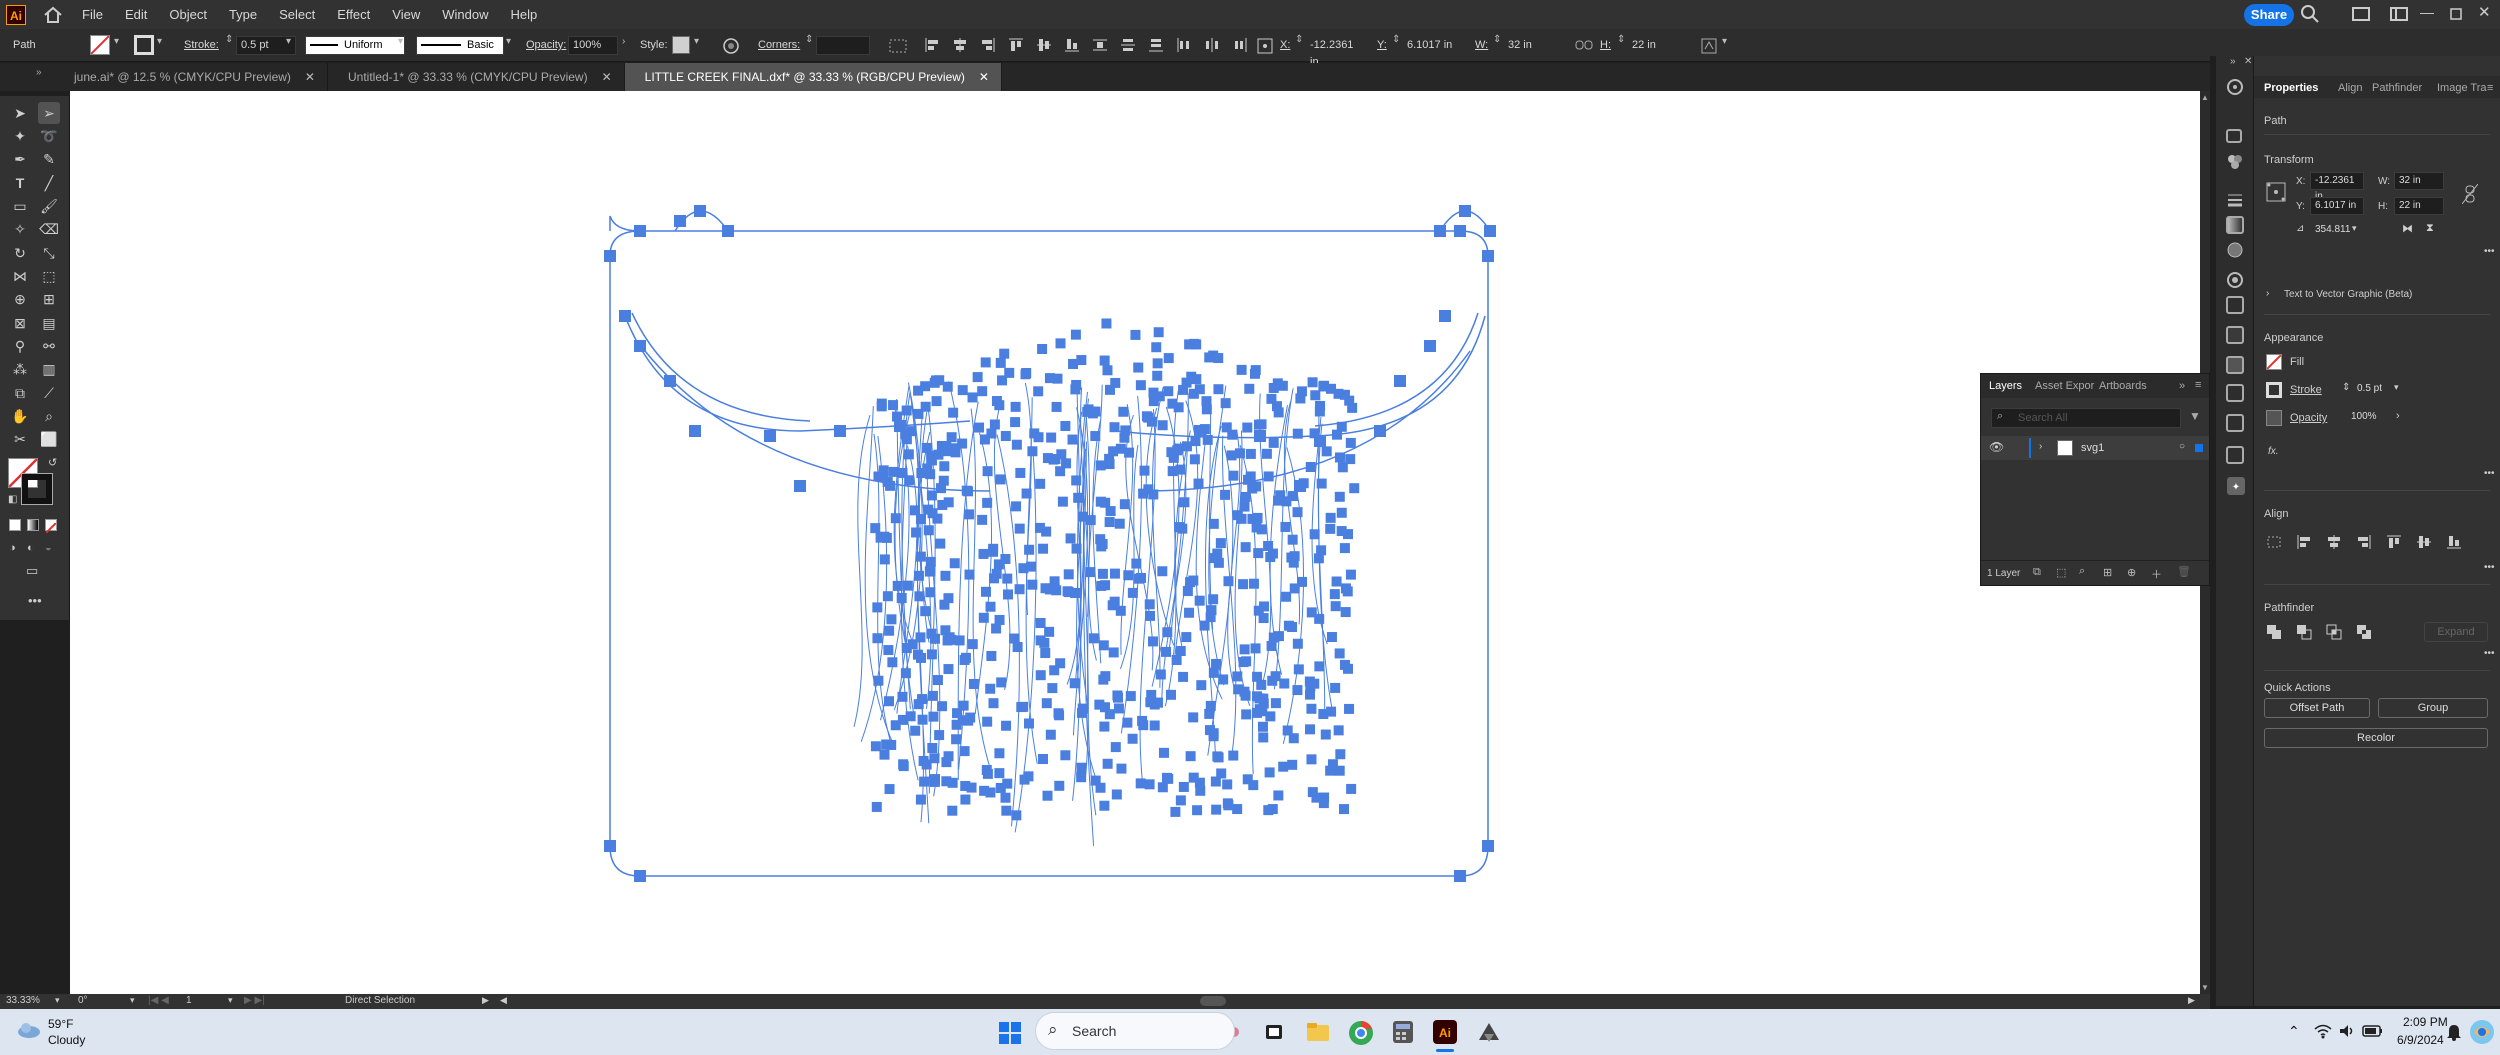  I want to click on angle-dropdown-icon: ▾, so click(2354, 228).